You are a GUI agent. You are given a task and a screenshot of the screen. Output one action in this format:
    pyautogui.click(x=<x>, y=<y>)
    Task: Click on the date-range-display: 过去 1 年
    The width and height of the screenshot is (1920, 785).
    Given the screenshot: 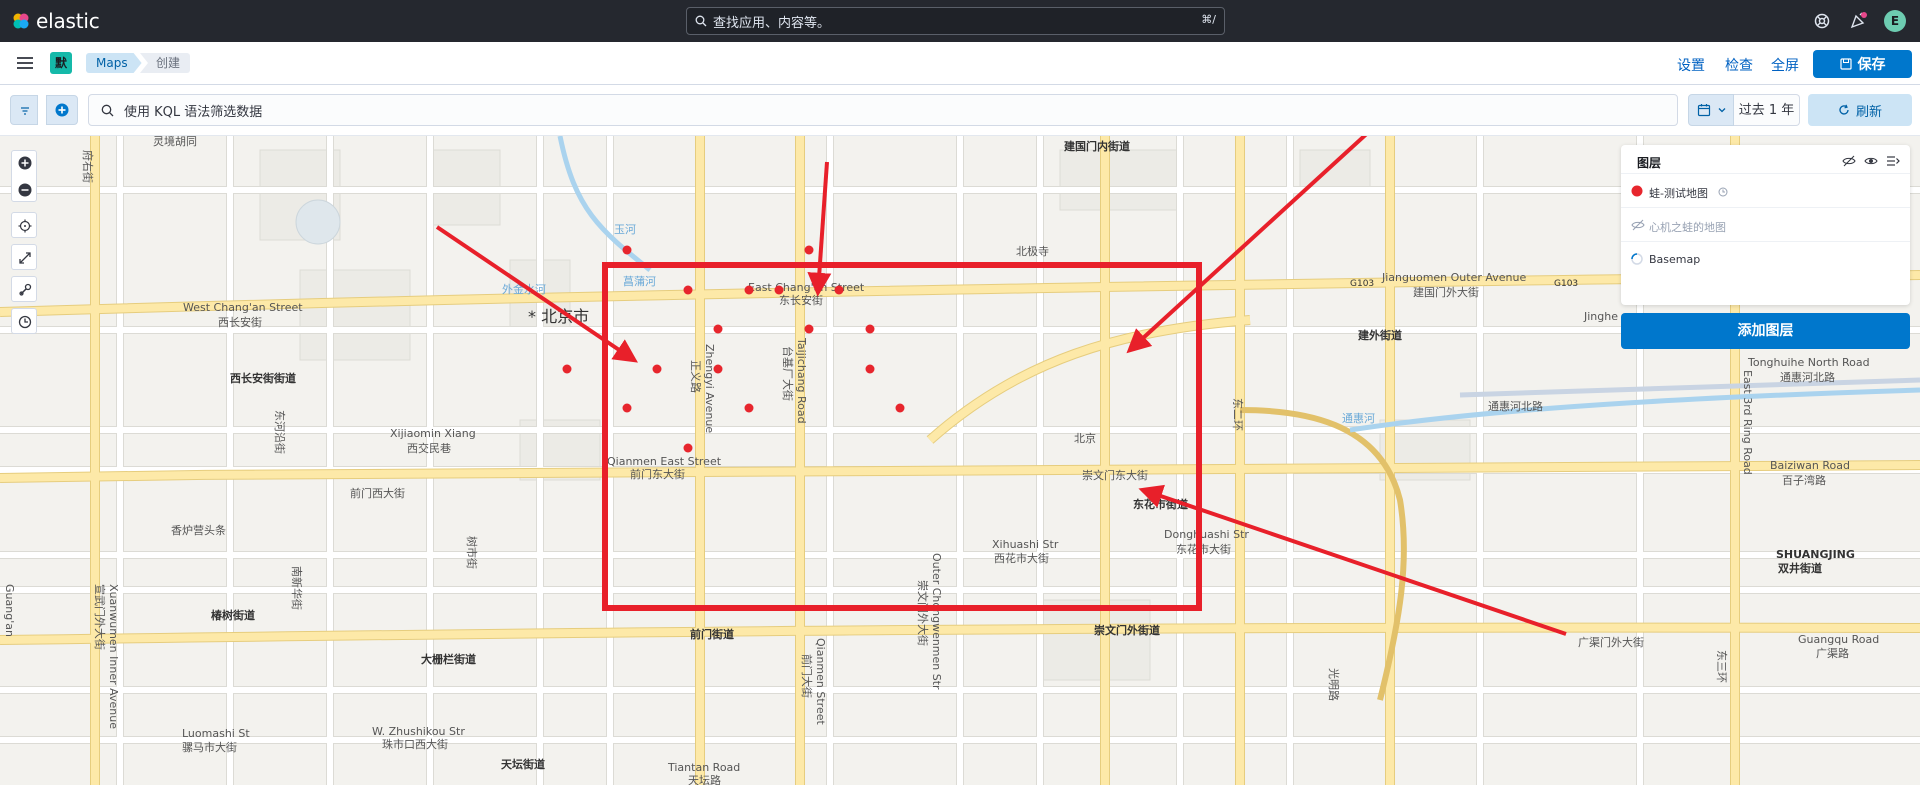 What is the action you would take?
    pyautogui.click(x=1767, y=110)
    